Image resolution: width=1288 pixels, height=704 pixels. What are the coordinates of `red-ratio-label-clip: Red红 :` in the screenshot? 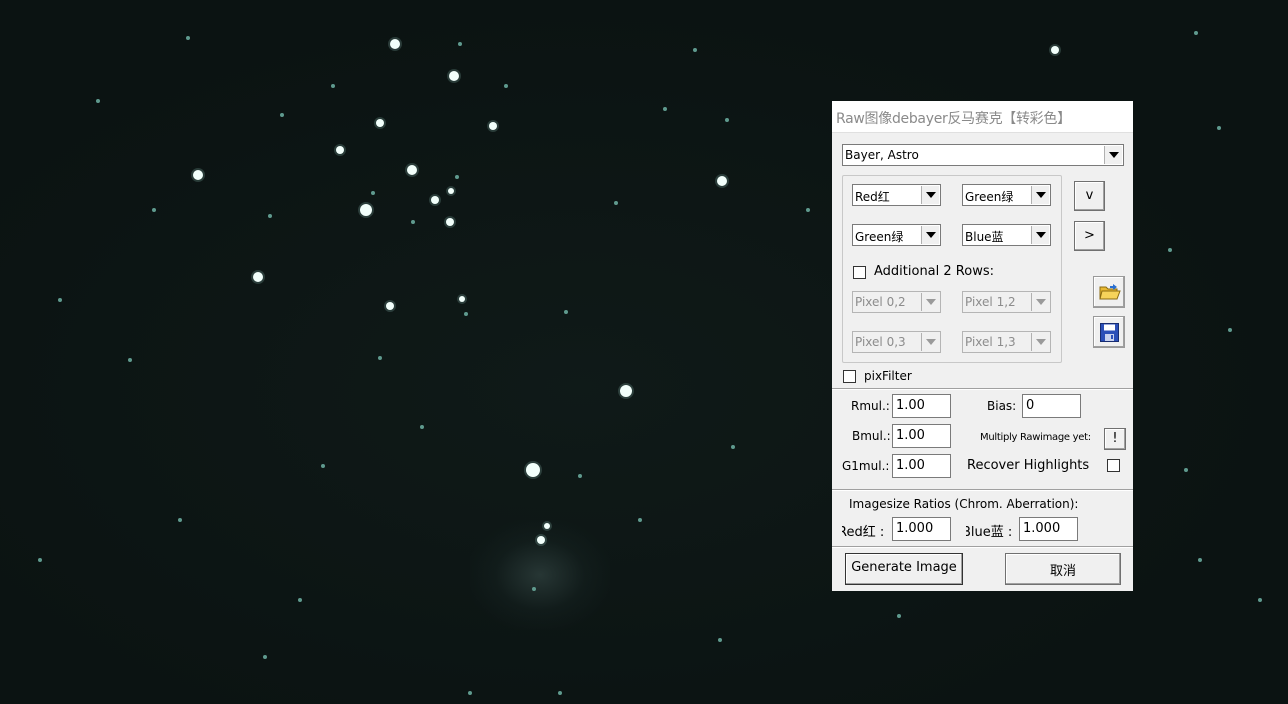 It's located at (866, 530).